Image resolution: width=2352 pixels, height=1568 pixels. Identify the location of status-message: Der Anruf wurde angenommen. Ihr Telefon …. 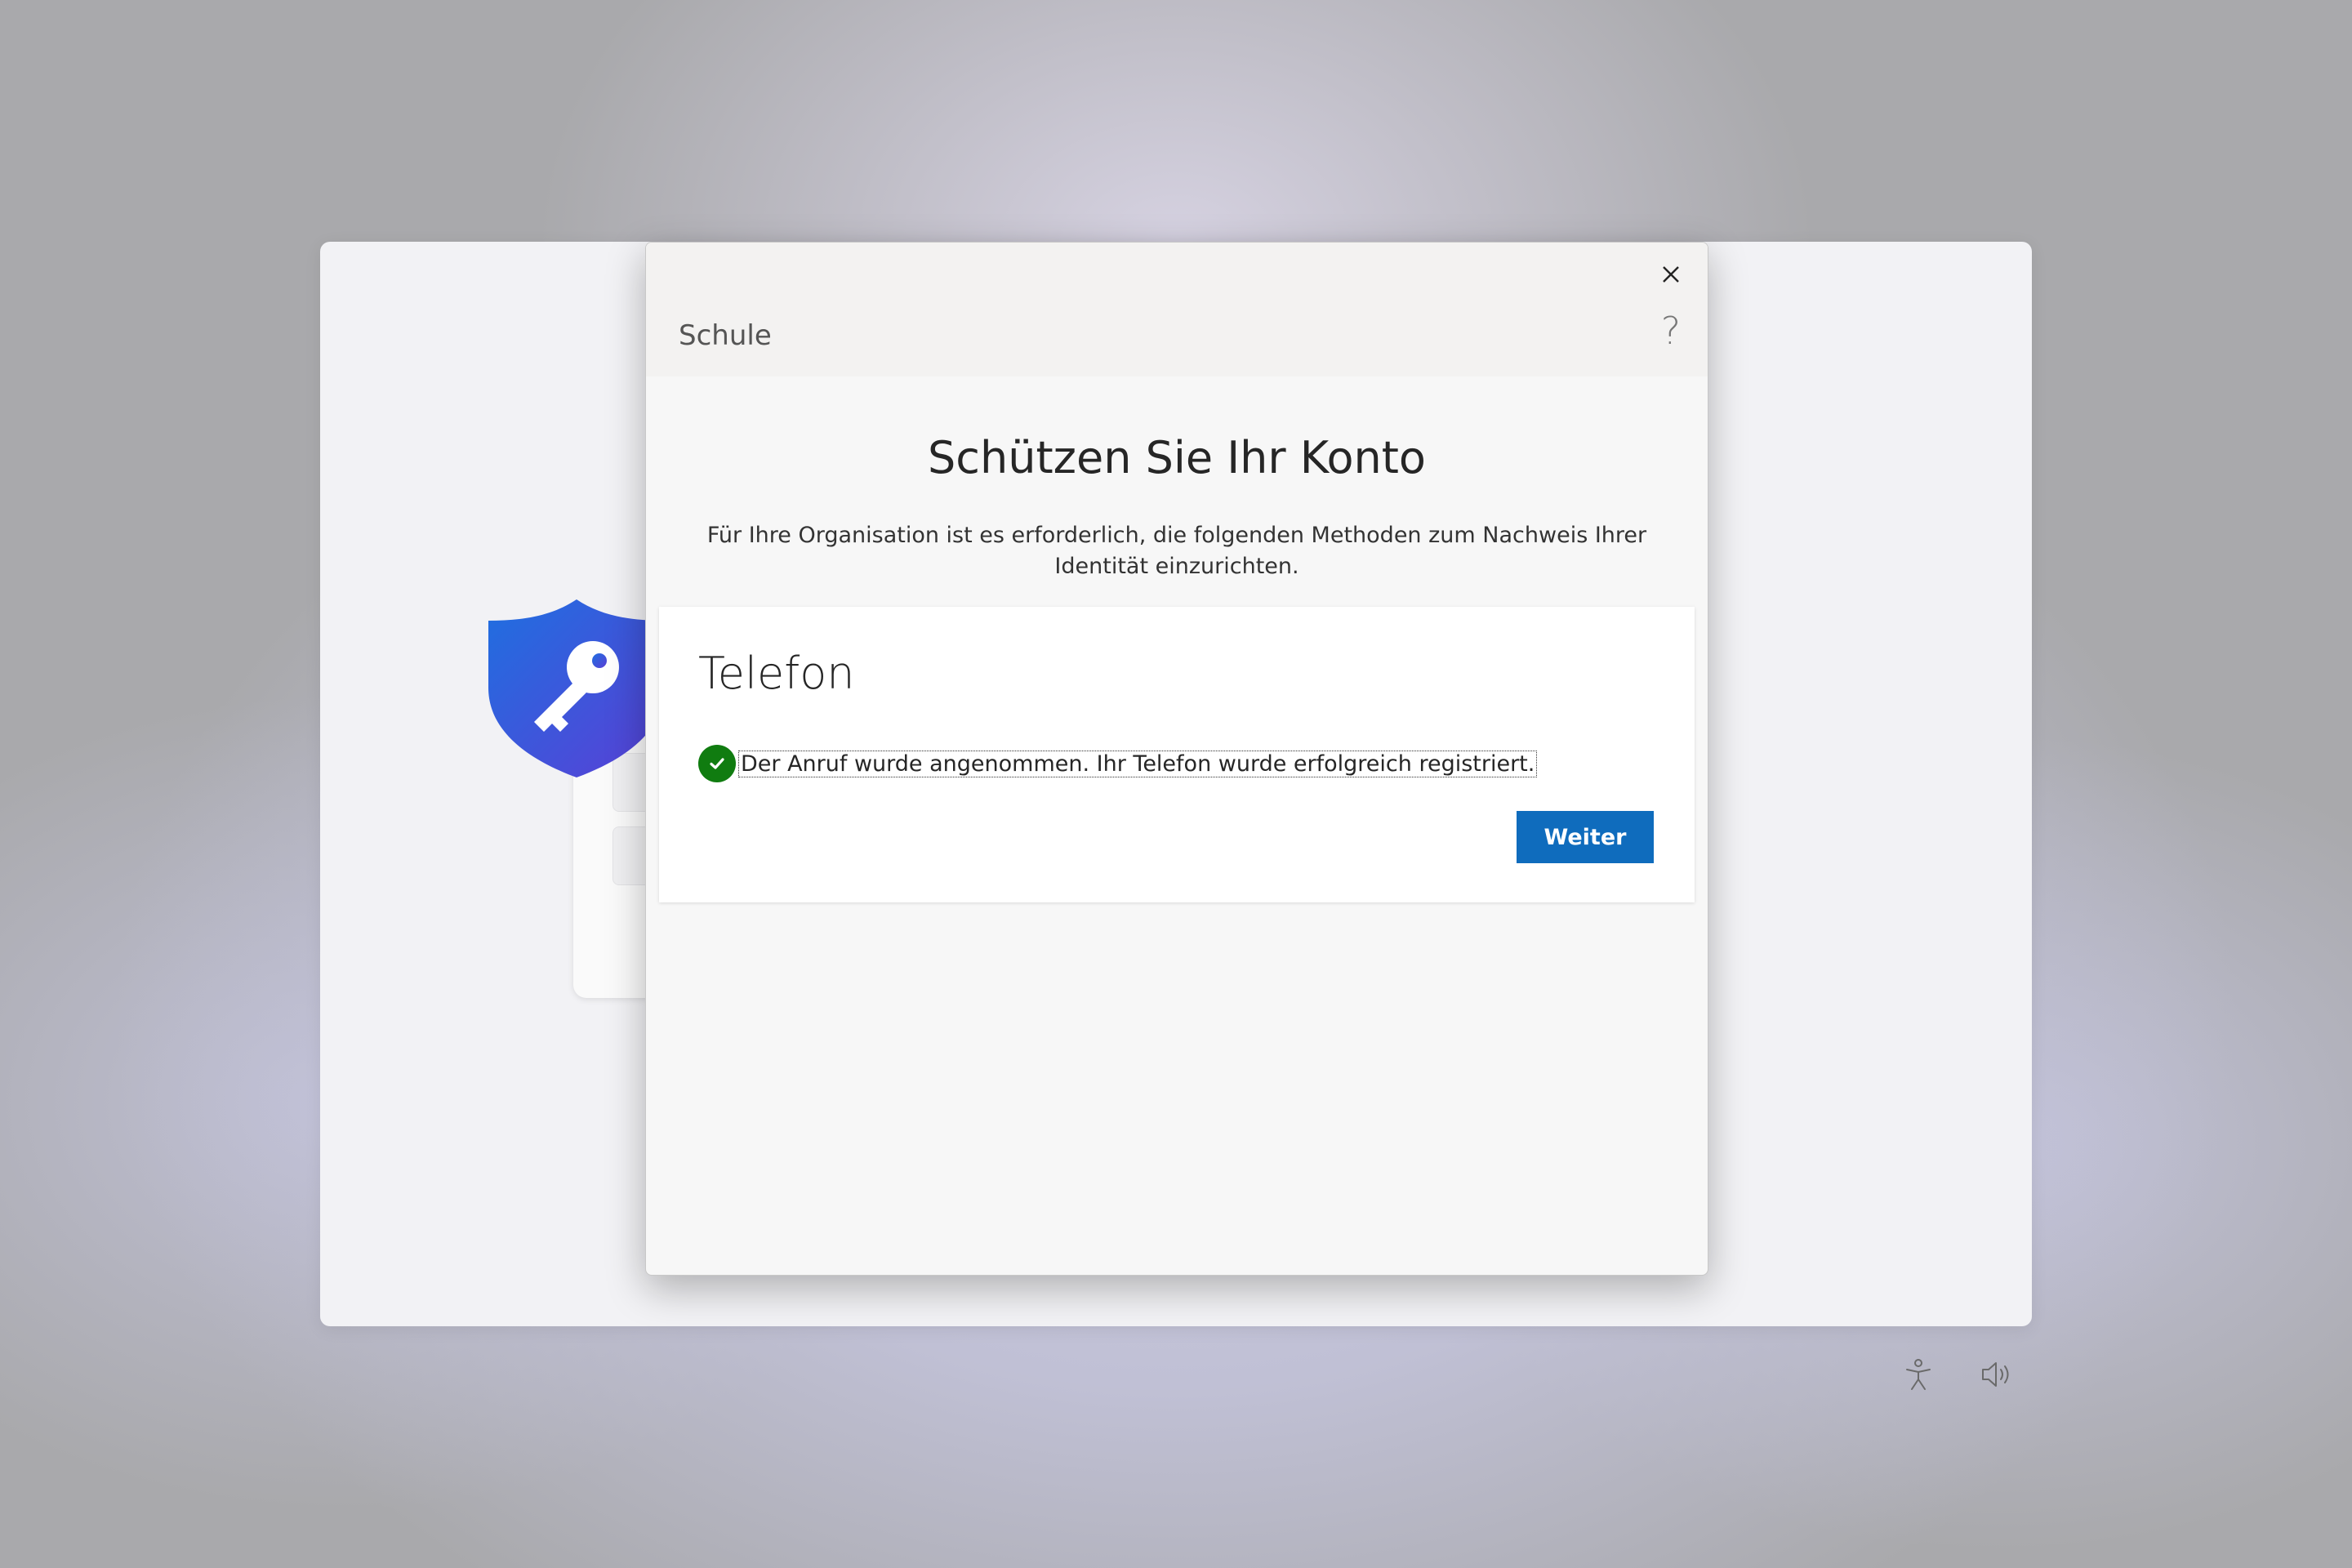
(1137, 763).